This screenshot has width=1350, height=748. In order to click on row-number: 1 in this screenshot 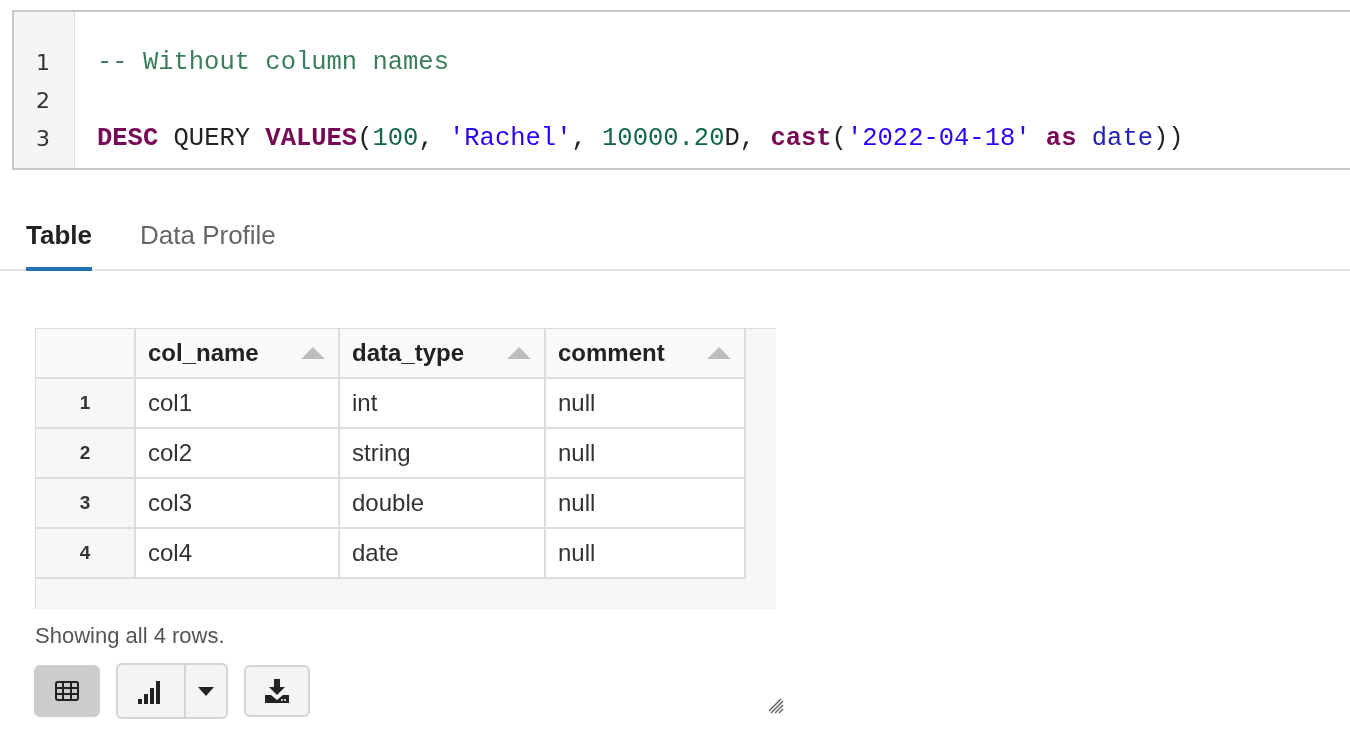, I will do `click(86, 404)`.